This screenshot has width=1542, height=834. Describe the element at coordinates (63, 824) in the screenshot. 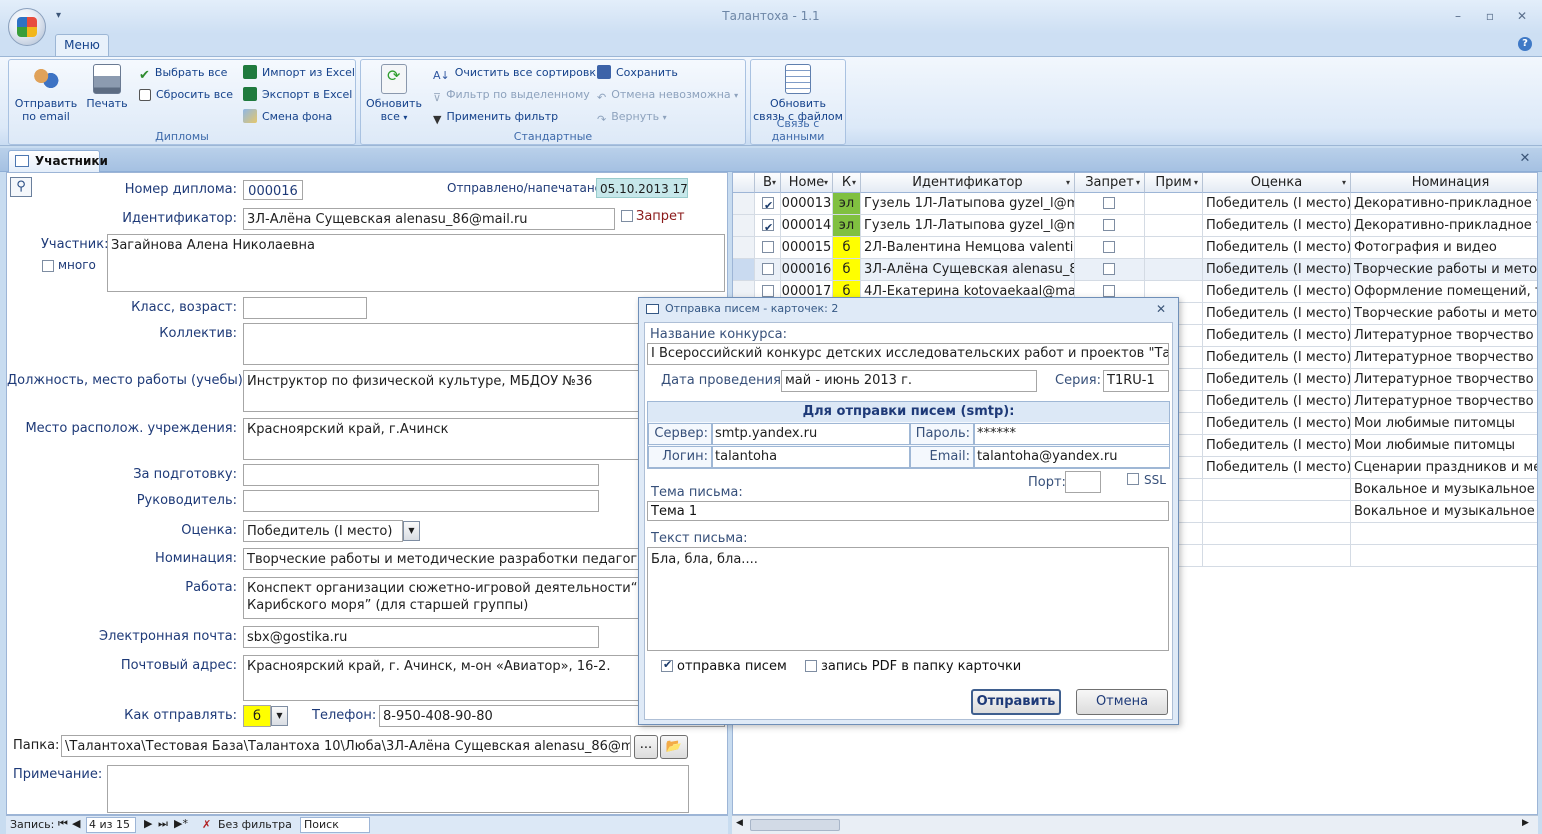

I see `first-record-icon: ⏮` at that location.